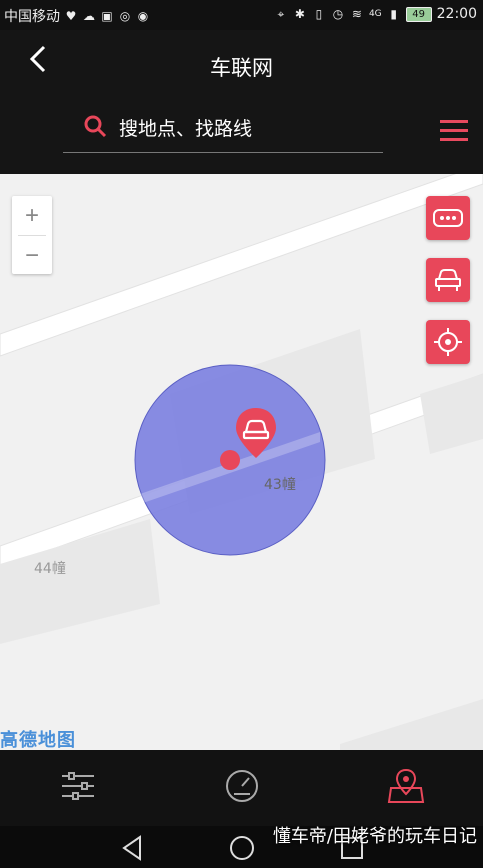 The image size is (483, 868). I want to click on tab-dashboard, so click(242, 786).